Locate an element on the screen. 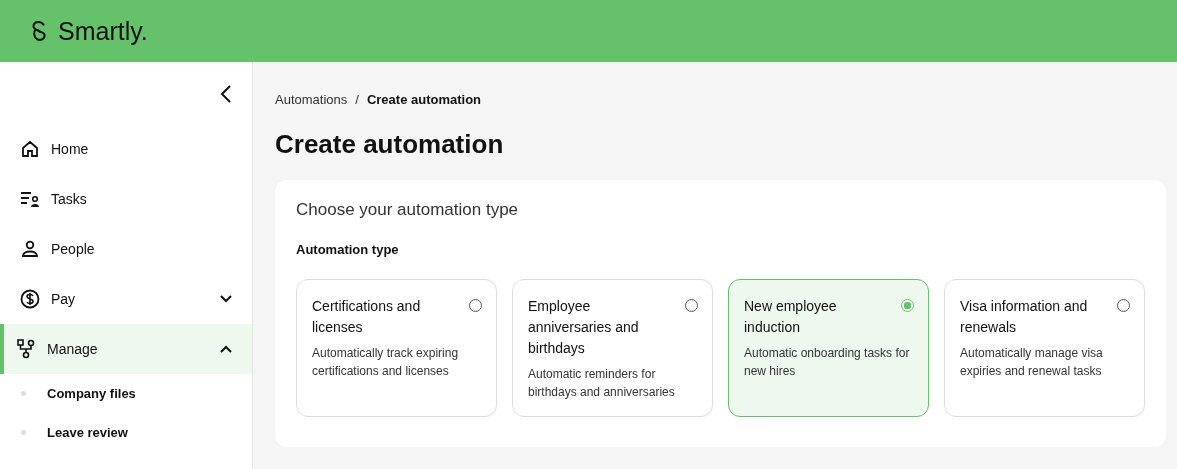 The height and width of the screenshot is (469, 1177). option-title: Visa information and renewals is located at coordinates (1024, 317).